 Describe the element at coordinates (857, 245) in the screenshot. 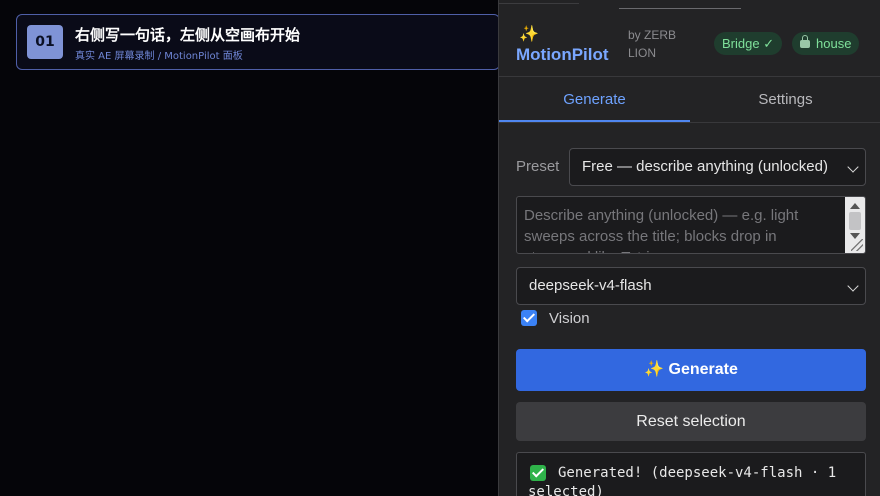

I see `resize-grip-icon` at that location.